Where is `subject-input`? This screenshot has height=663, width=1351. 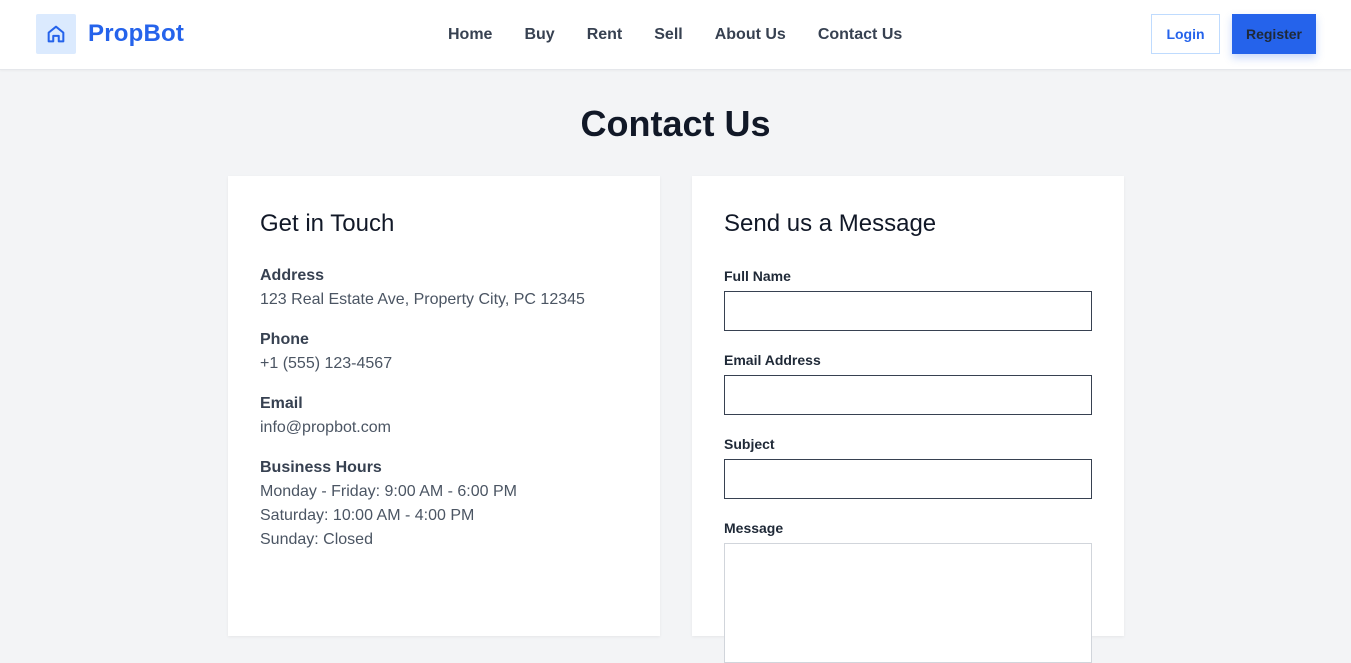 subject-input is located at coordinates (908, 479).